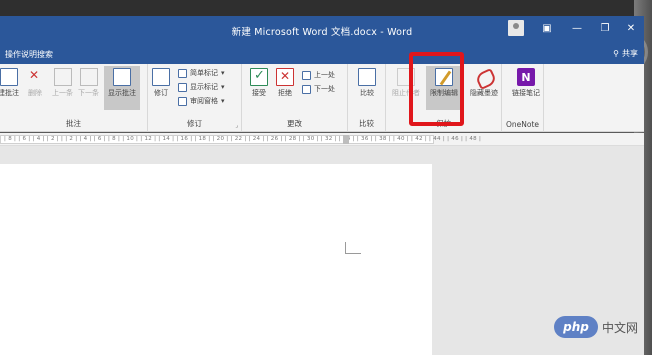 Image resolution: width=652 pixels, height=355 pixels. What do you see at coordinates (324, 89) in the screenshot?
I see `next-change-label: 下一处` at bounding box center [324, 89].